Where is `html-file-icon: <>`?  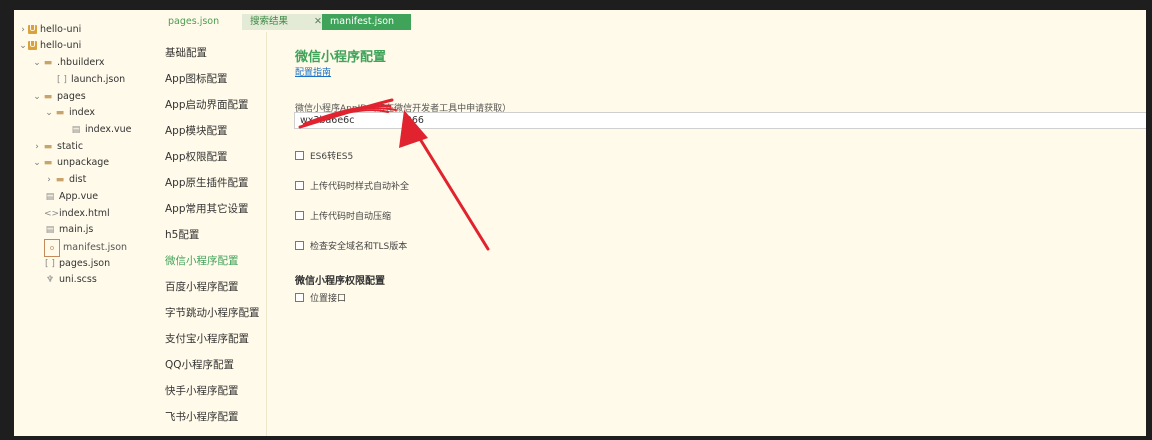 html-file-icon: <> is located at coordinates (52, 214).